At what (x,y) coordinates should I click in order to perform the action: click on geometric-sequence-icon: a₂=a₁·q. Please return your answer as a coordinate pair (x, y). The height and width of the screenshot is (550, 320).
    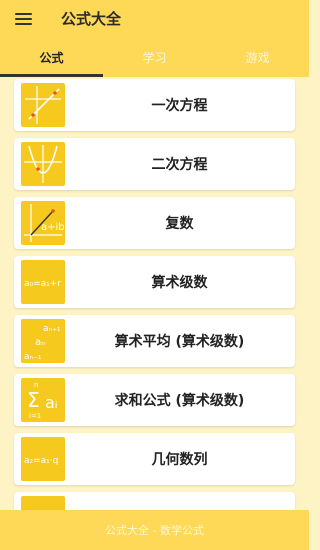
    Looking at the image, I should click on (43, 459).